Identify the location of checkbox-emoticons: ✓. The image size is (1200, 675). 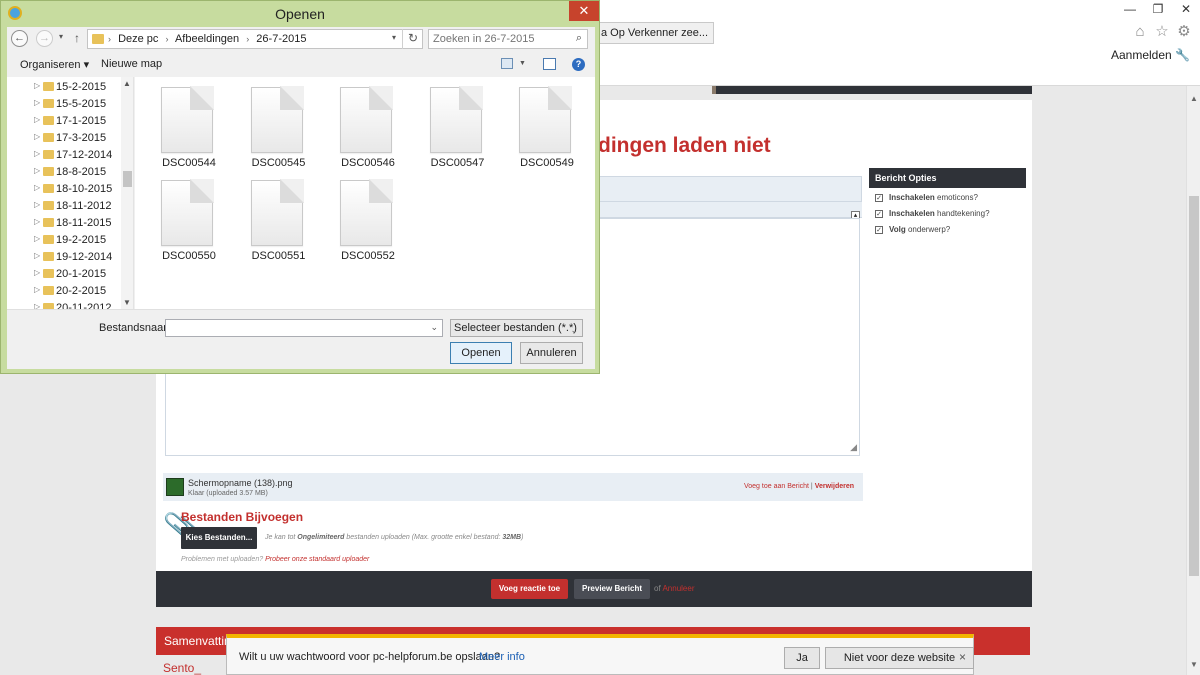
(879, 197).